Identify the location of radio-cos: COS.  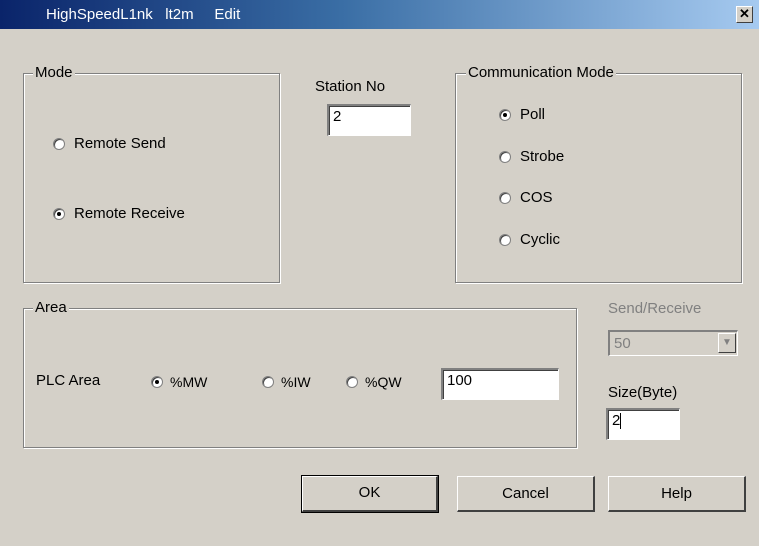
(526, 197).